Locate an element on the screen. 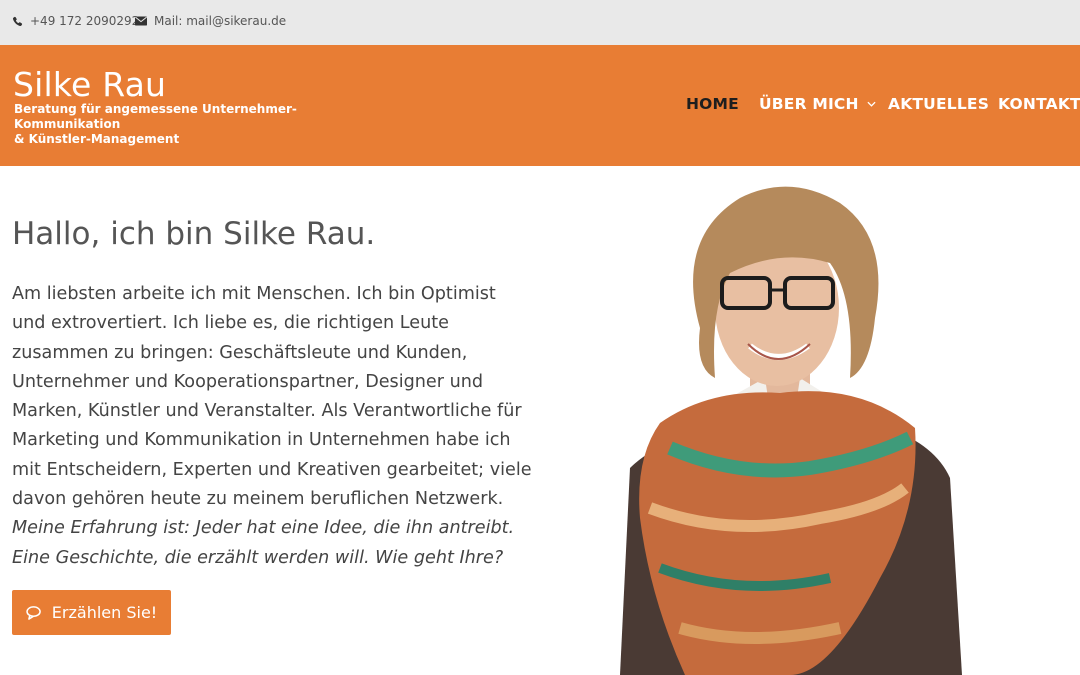 This screenshot has height=675, width=1080. nav-item-about: ÜBER MICH is located at coordinates (817, 104).